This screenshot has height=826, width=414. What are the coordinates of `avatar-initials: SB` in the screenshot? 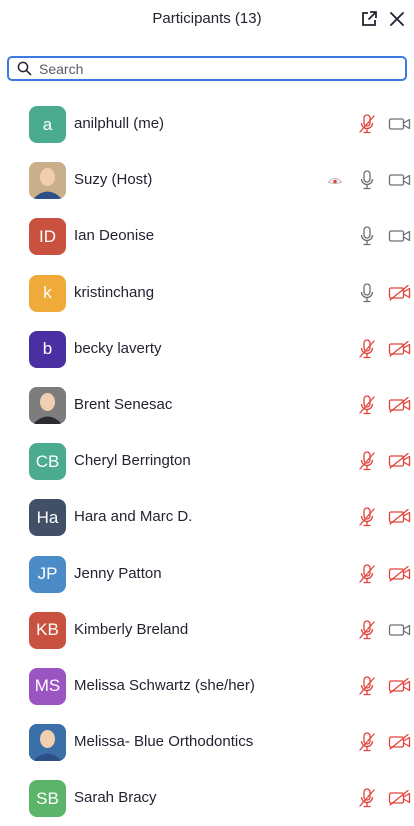 It's located at (47, 798).